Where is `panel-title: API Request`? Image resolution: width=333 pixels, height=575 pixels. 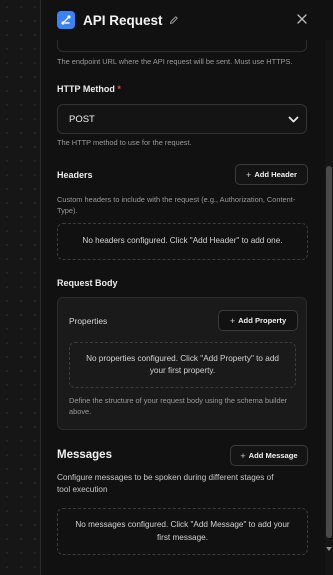 panel-title: API Request is located at coordinates (123, 20).